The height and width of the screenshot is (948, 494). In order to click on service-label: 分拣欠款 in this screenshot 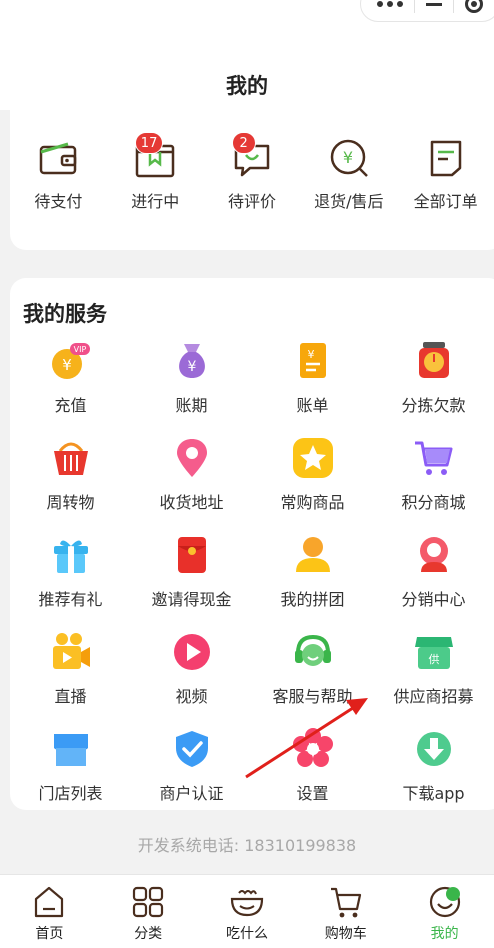, I will do `click(433, 405)`.